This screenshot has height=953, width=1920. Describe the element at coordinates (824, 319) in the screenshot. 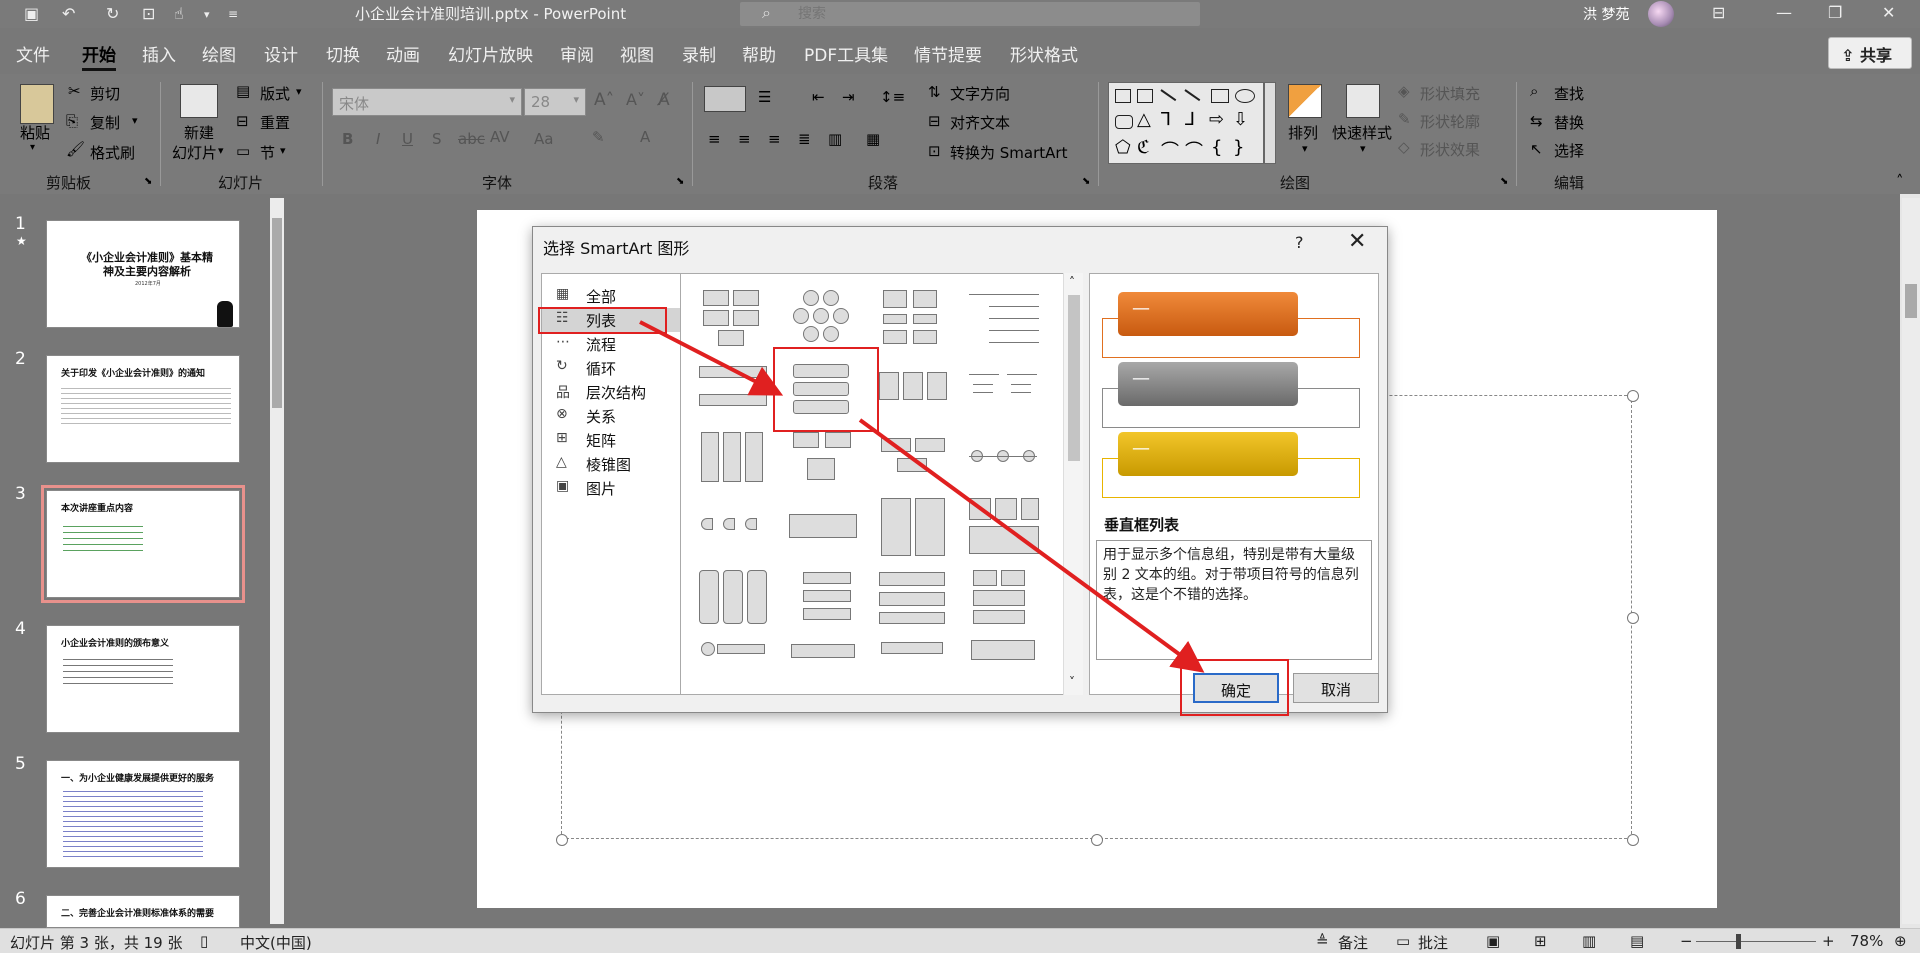

I see `layout-hexagon-list` at that location.